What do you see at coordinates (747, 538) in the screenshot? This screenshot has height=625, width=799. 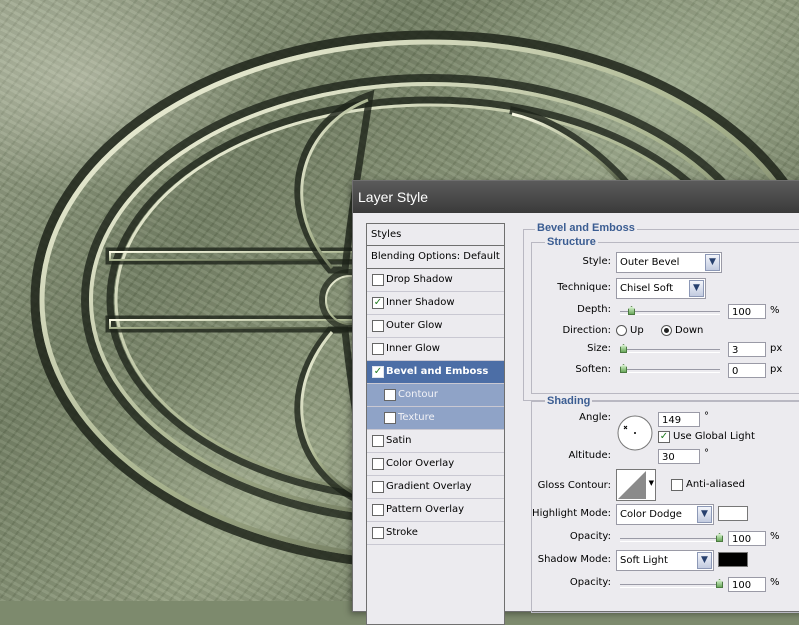 I see `highlight-opacity-input: 100` at bounding box center [747, 538].